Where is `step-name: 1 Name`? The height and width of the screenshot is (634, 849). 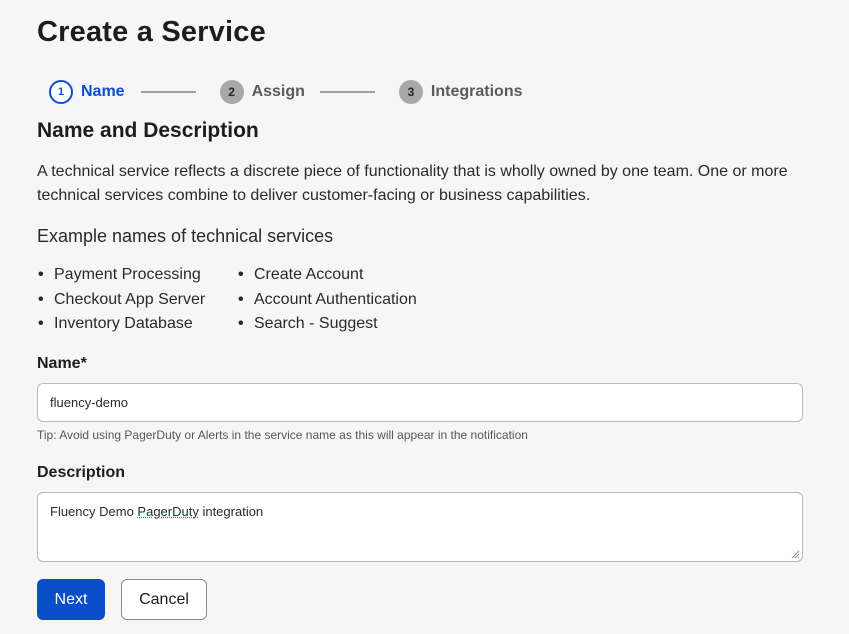
step-name: 1 Name is located at coordinates (87, 92).